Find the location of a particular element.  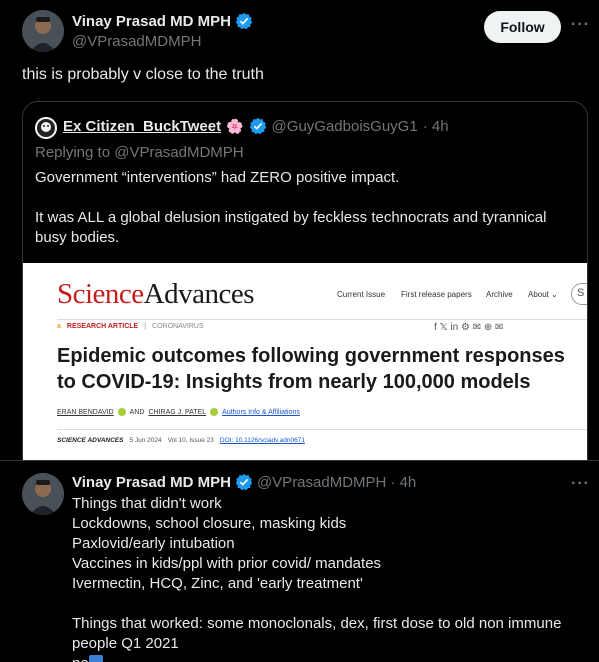

quoted-display-name: Ex Citizen_BuckTweet is located at coordinates (142, 126).